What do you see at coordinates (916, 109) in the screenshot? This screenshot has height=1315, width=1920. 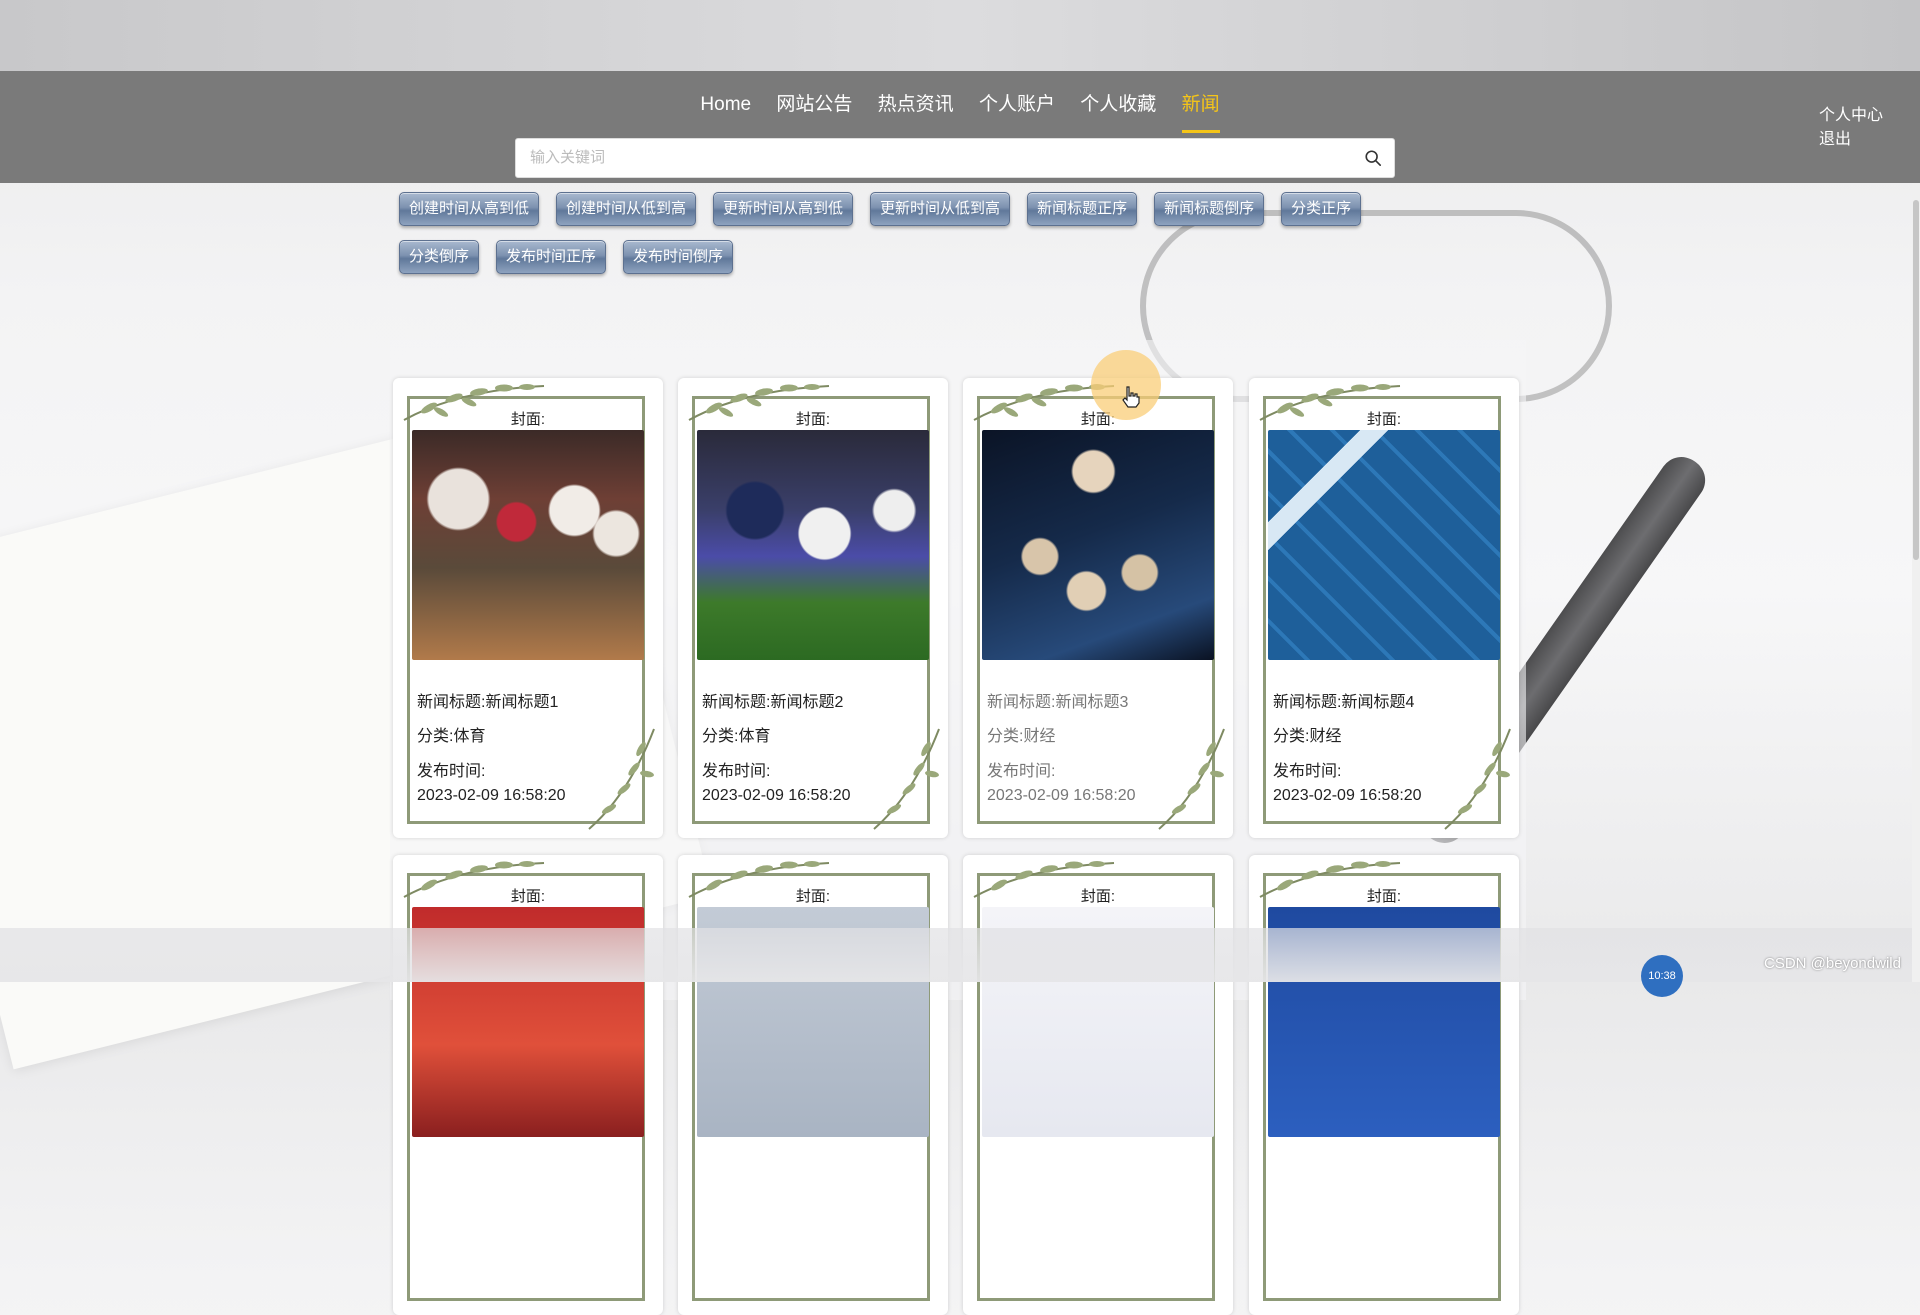 I see `nav-hot-news: 热点资讯` at bounding box center [916, 109].